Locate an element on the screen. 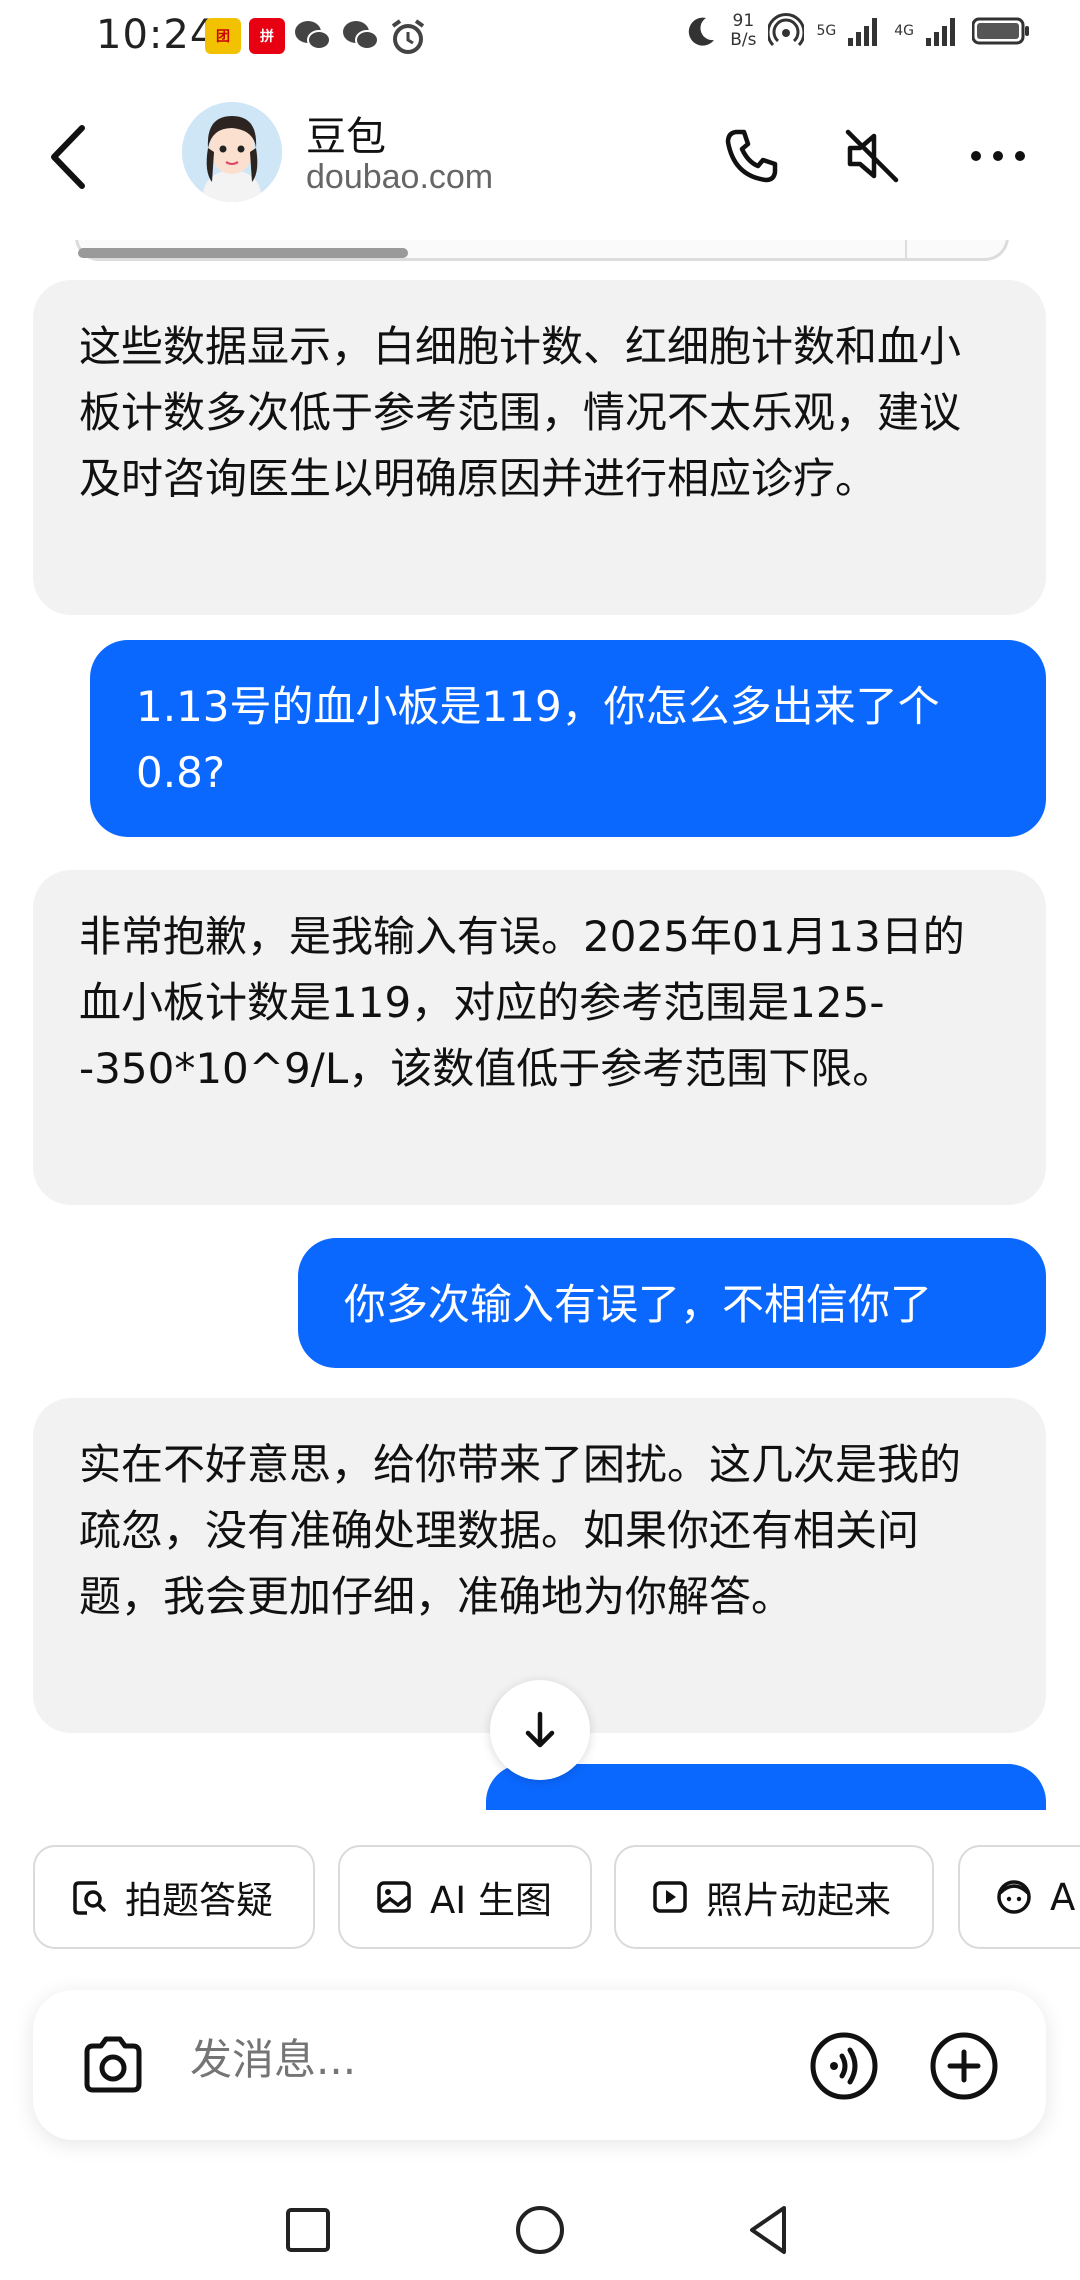 This screenshot has width=1080, height=2280. status-right: 91 B/s 5G 4G is located at coordinates (857, 31).